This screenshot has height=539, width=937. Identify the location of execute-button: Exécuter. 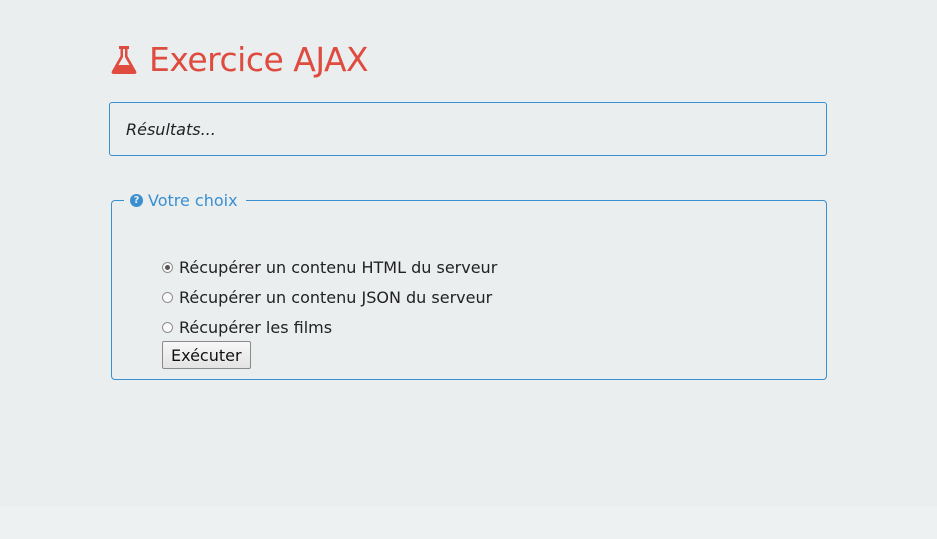
(206, 355).